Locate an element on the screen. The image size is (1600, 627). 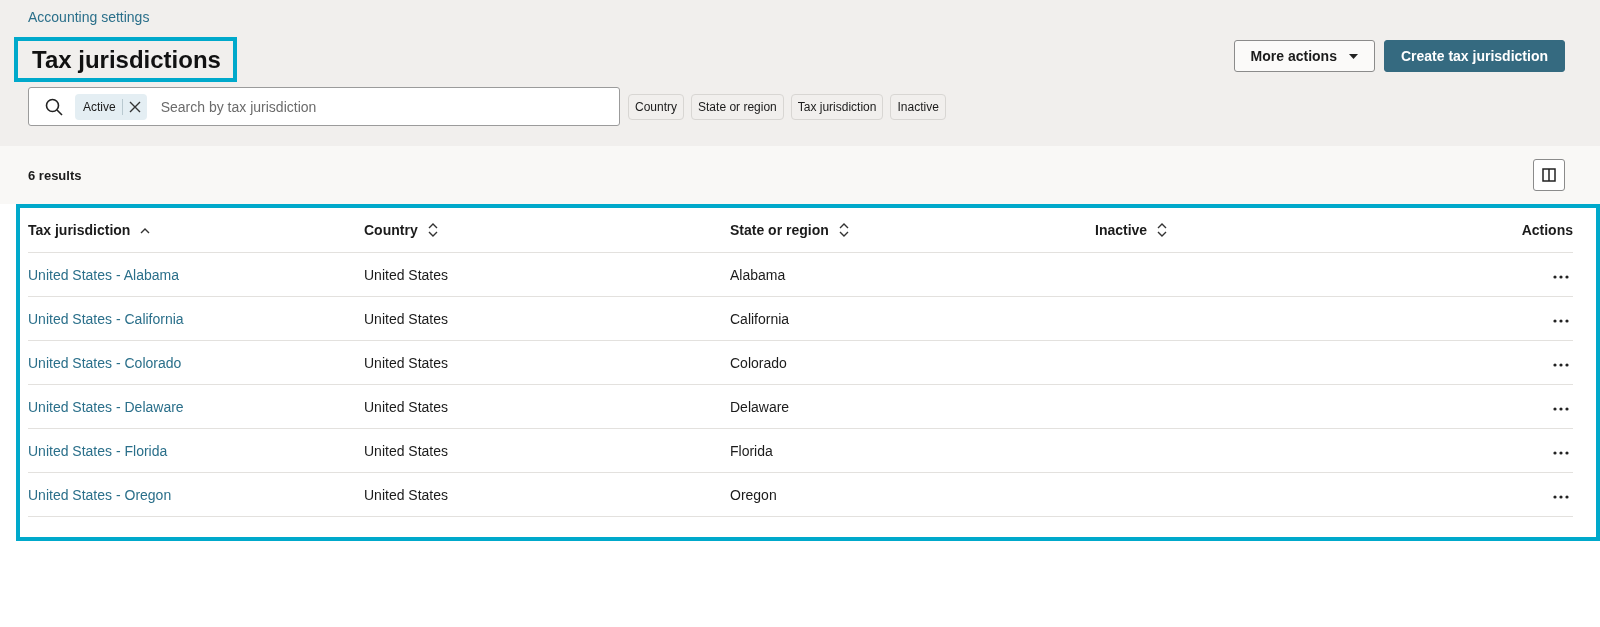
column-header: Actions is located at coordinates (1547, 230).